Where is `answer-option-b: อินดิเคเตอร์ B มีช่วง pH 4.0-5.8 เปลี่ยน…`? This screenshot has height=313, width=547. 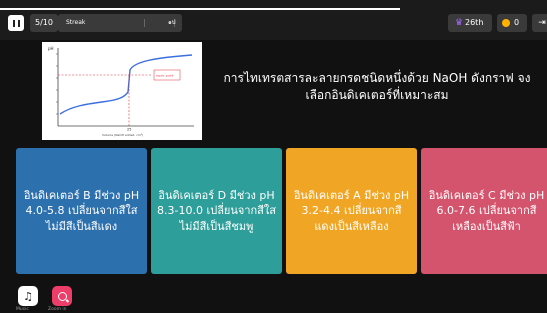 answer-option-b: อินดิเคเตอร์ B มีช่วง pH 4.0-5.8 เปลี่ยน… is located at coordinates (81, 211).